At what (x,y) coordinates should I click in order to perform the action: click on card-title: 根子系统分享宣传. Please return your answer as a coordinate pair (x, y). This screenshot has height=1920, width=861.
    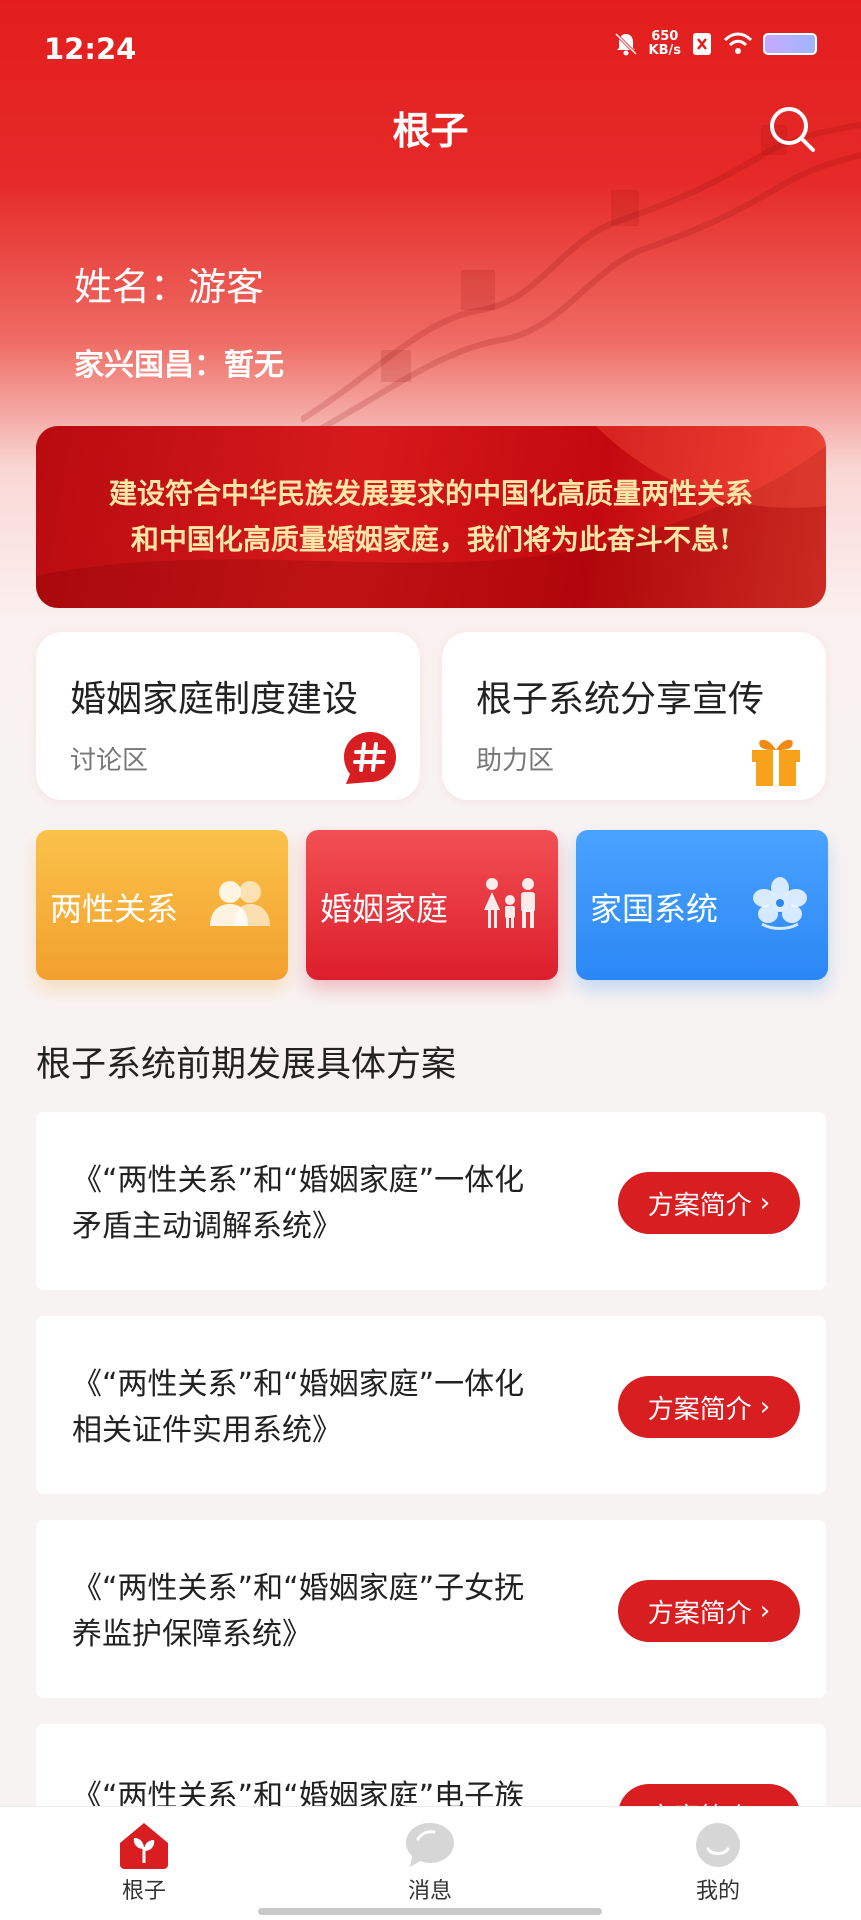
    Looking at the image, I should click on (620, 699).